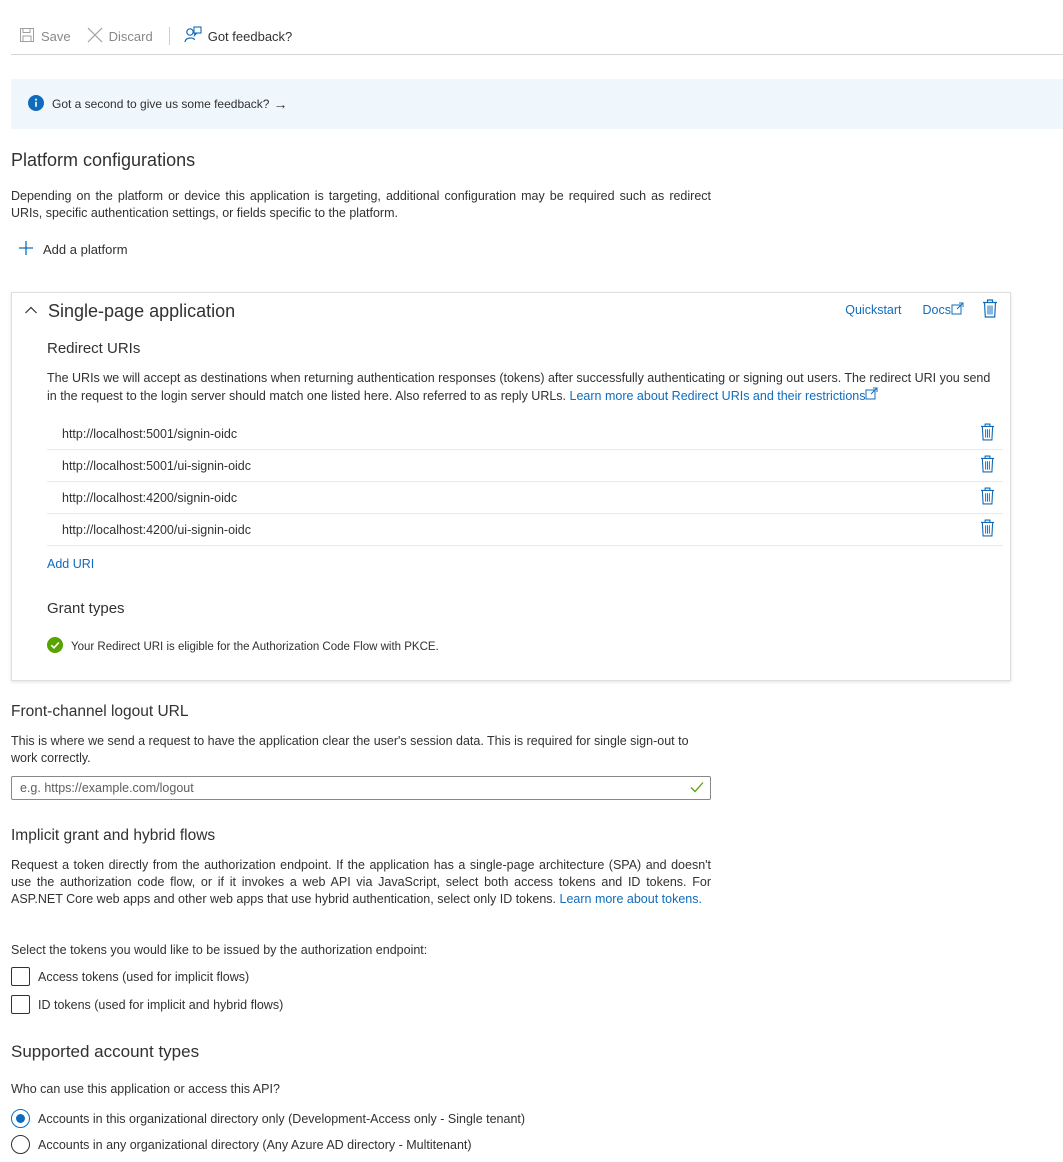 The width and height of the screenshot is (1063, 1162). Describe the element at coordinates (26, 249) in the screenshot. I see `plus-icon` at that location.